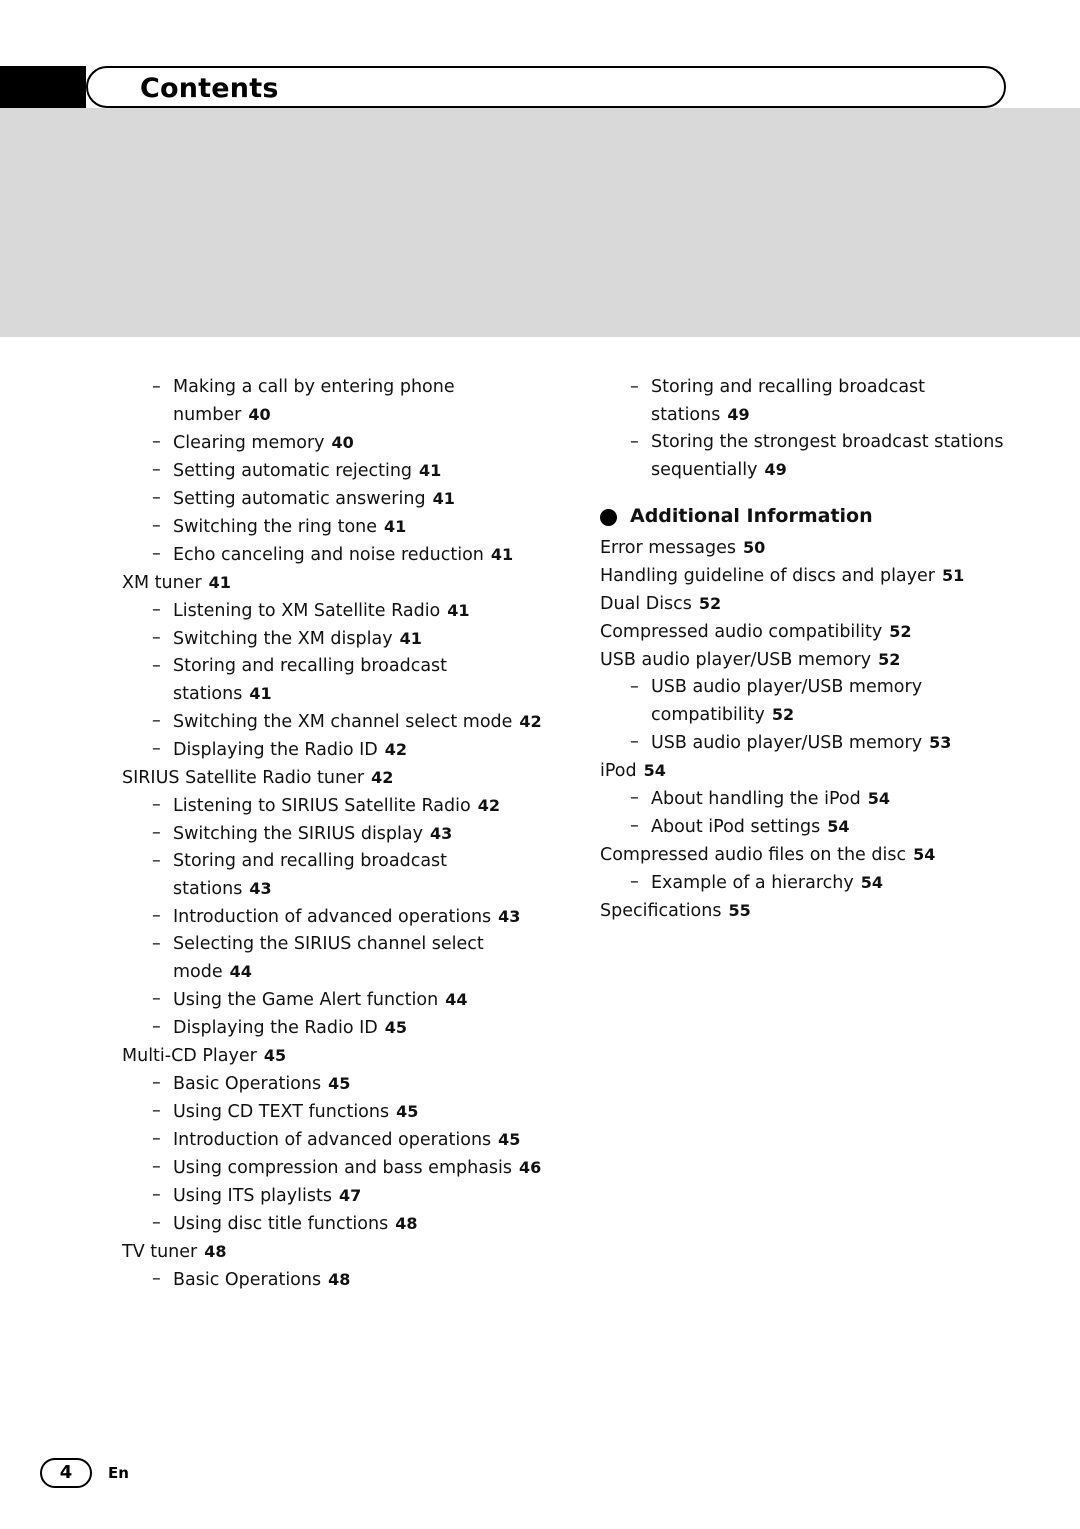 This screenshot has width=1080, height=1529. I want to click on toc-entry: – Setting automatic rejecting 41, so click(332, 471).